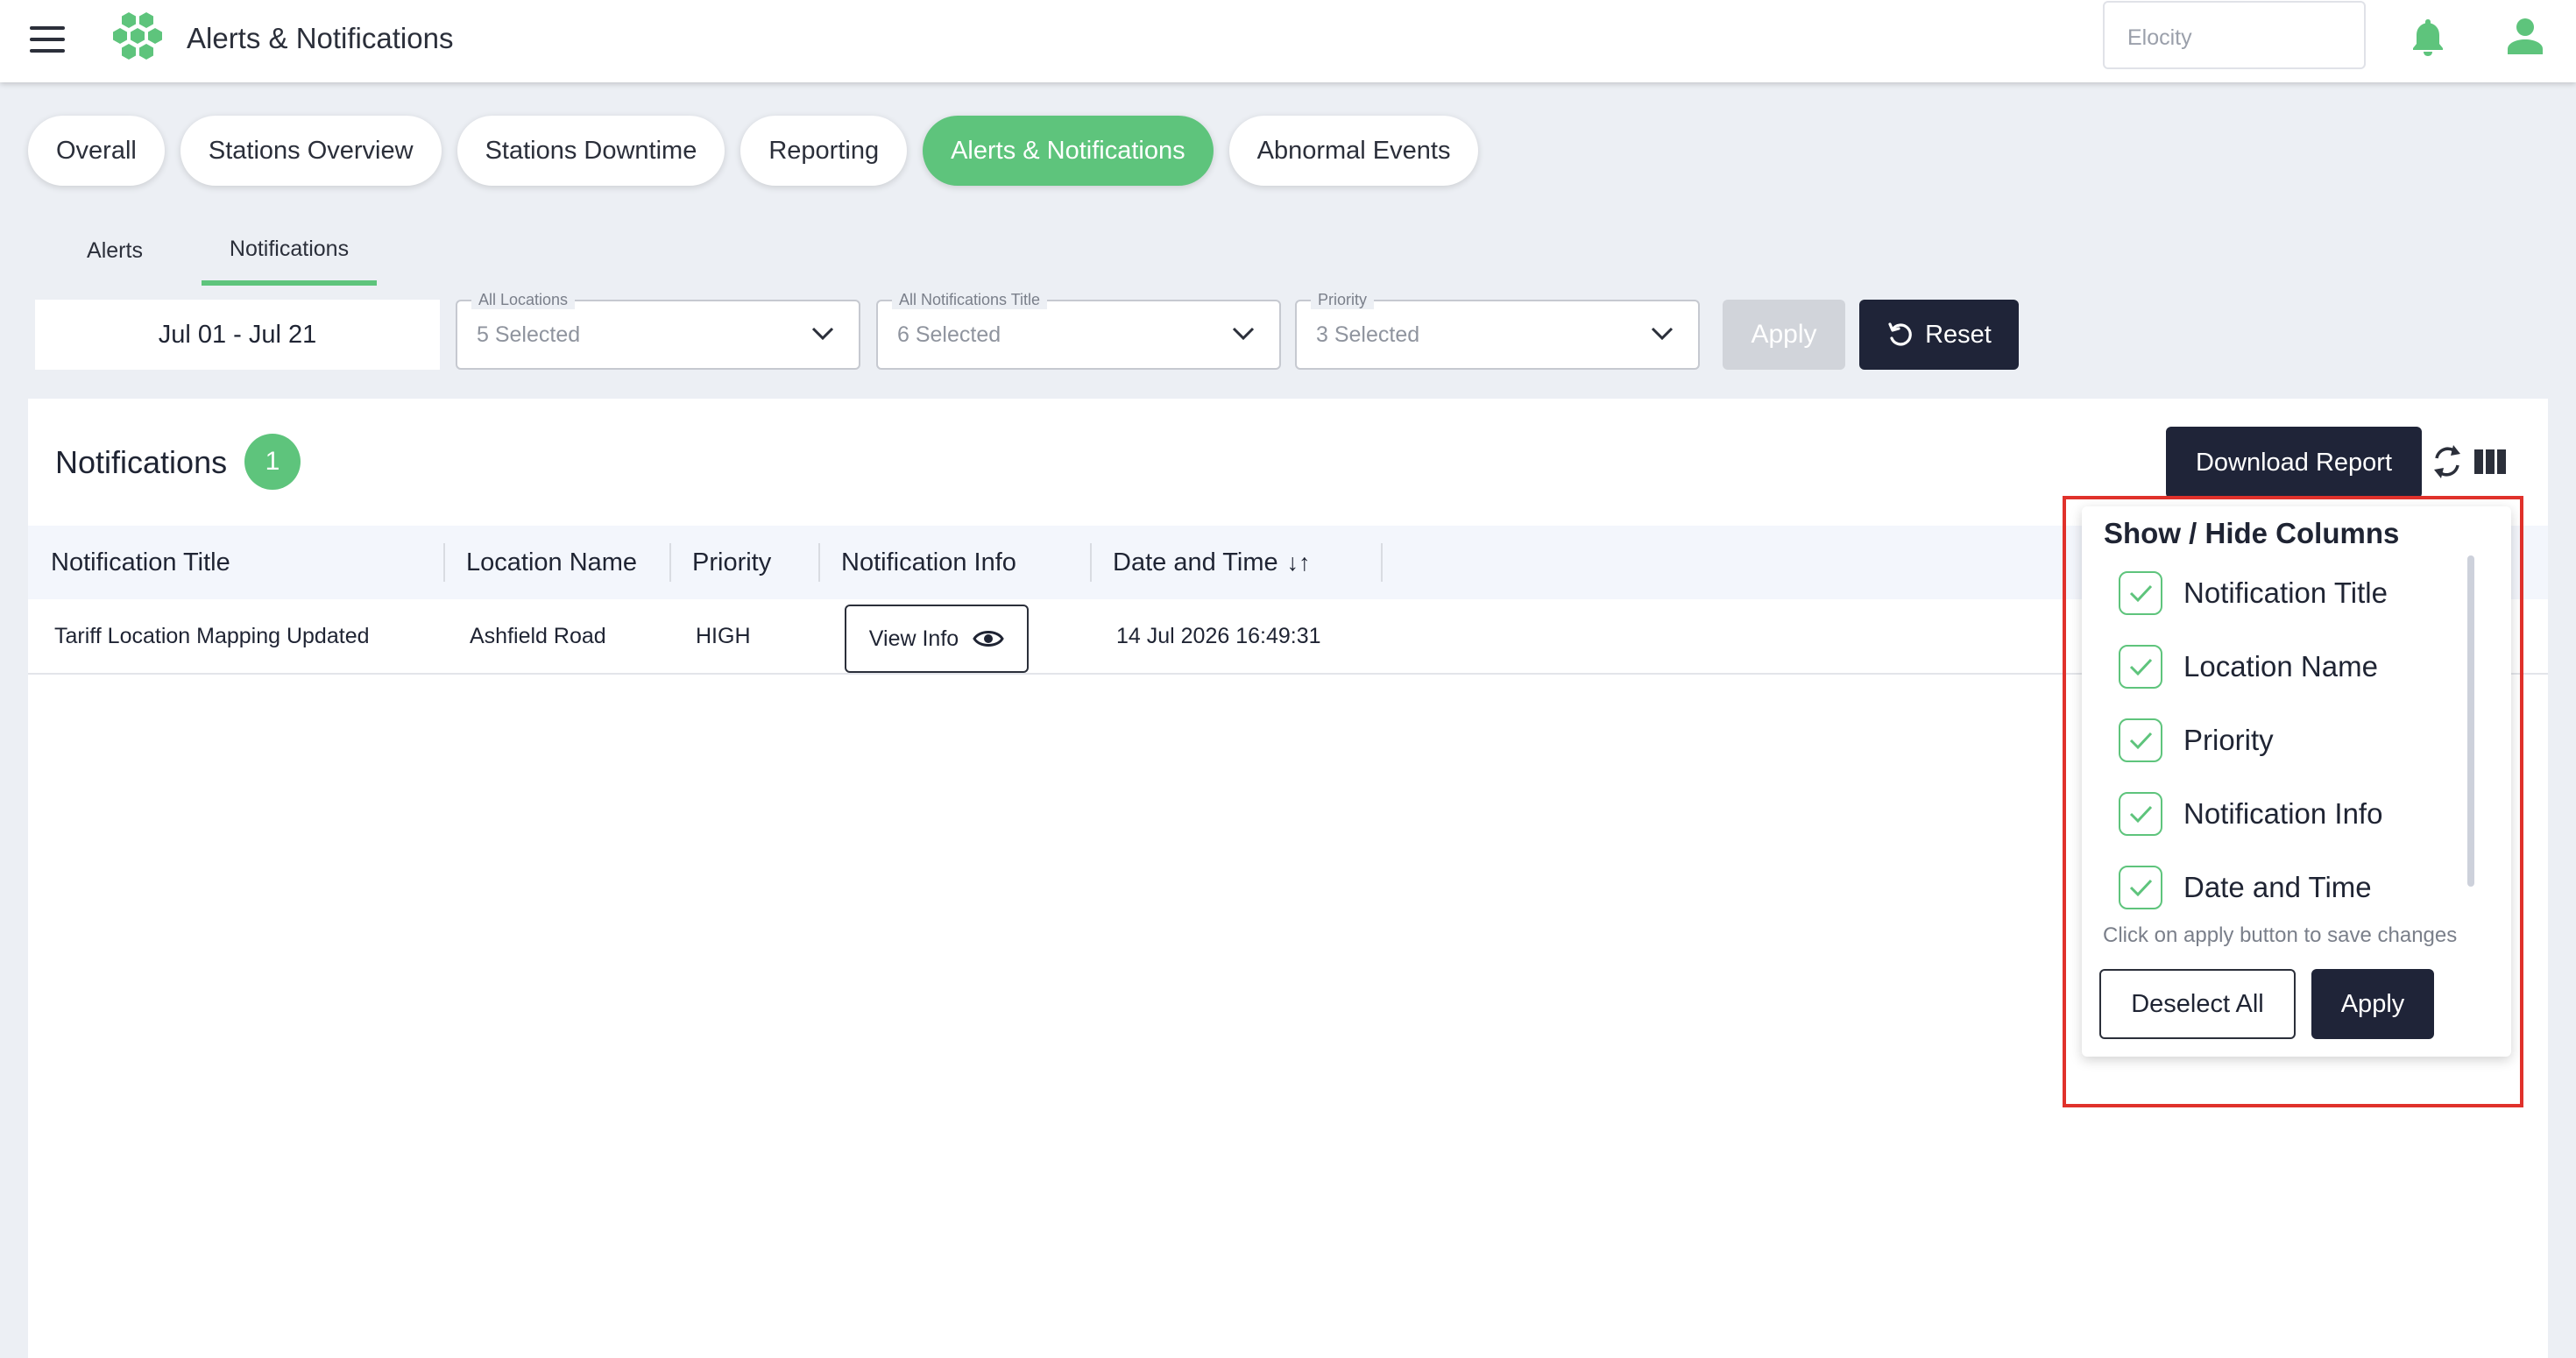  Describe the element at coordinates (140, 562) in the screenshot. I see `col-header-notification-title: Notification Title` at that location.